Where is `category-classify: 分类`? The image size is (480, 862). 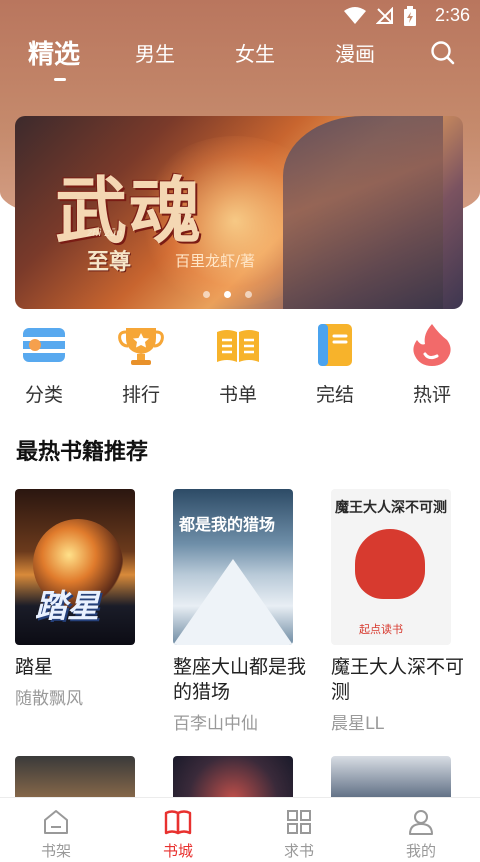 category-classify: 分类 is located at coordinates (44, 364).